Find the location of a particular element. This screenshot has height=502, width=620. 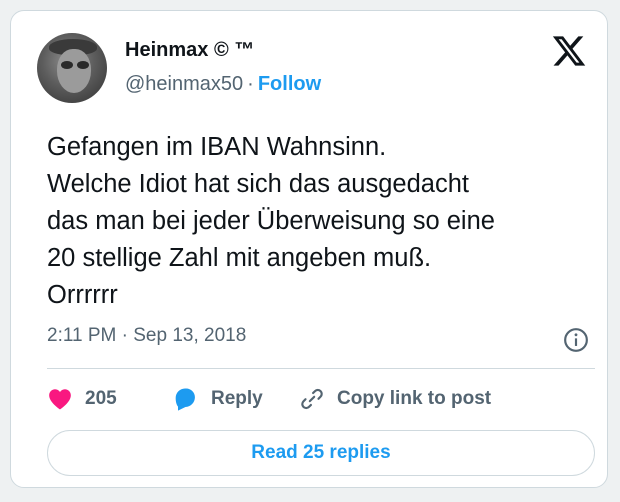

author-name-suffix: © ™ is located at coordinates (234, 50).